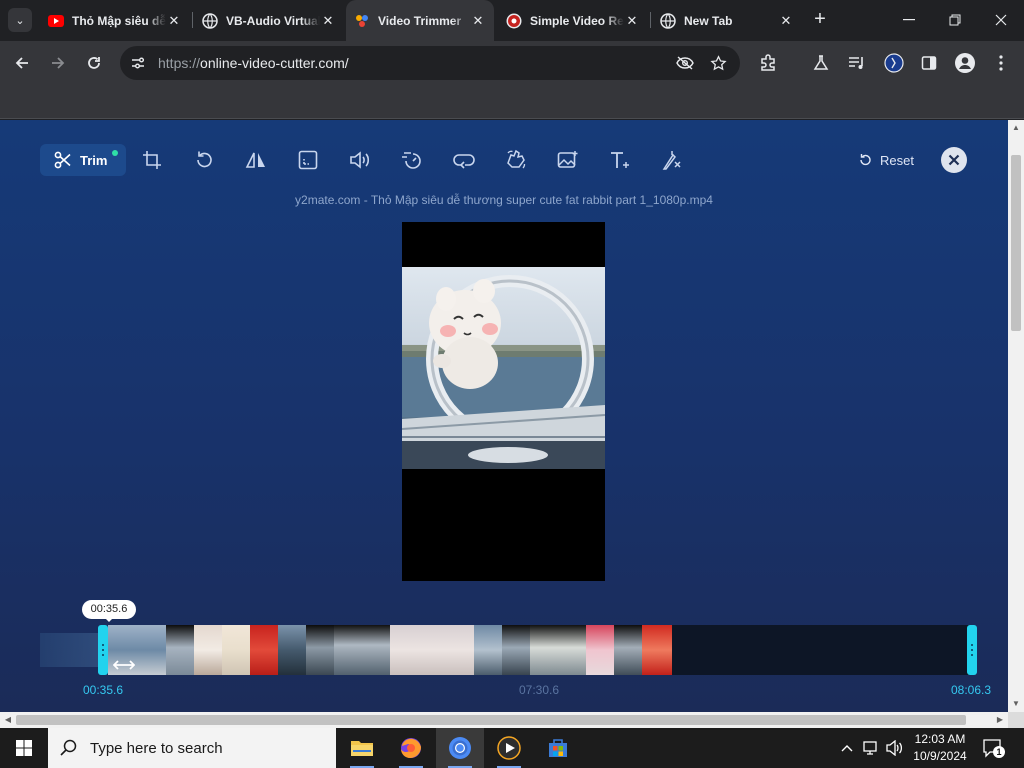 The image size is (1024, 768). I want to click on store-icon, so click(558, 748).